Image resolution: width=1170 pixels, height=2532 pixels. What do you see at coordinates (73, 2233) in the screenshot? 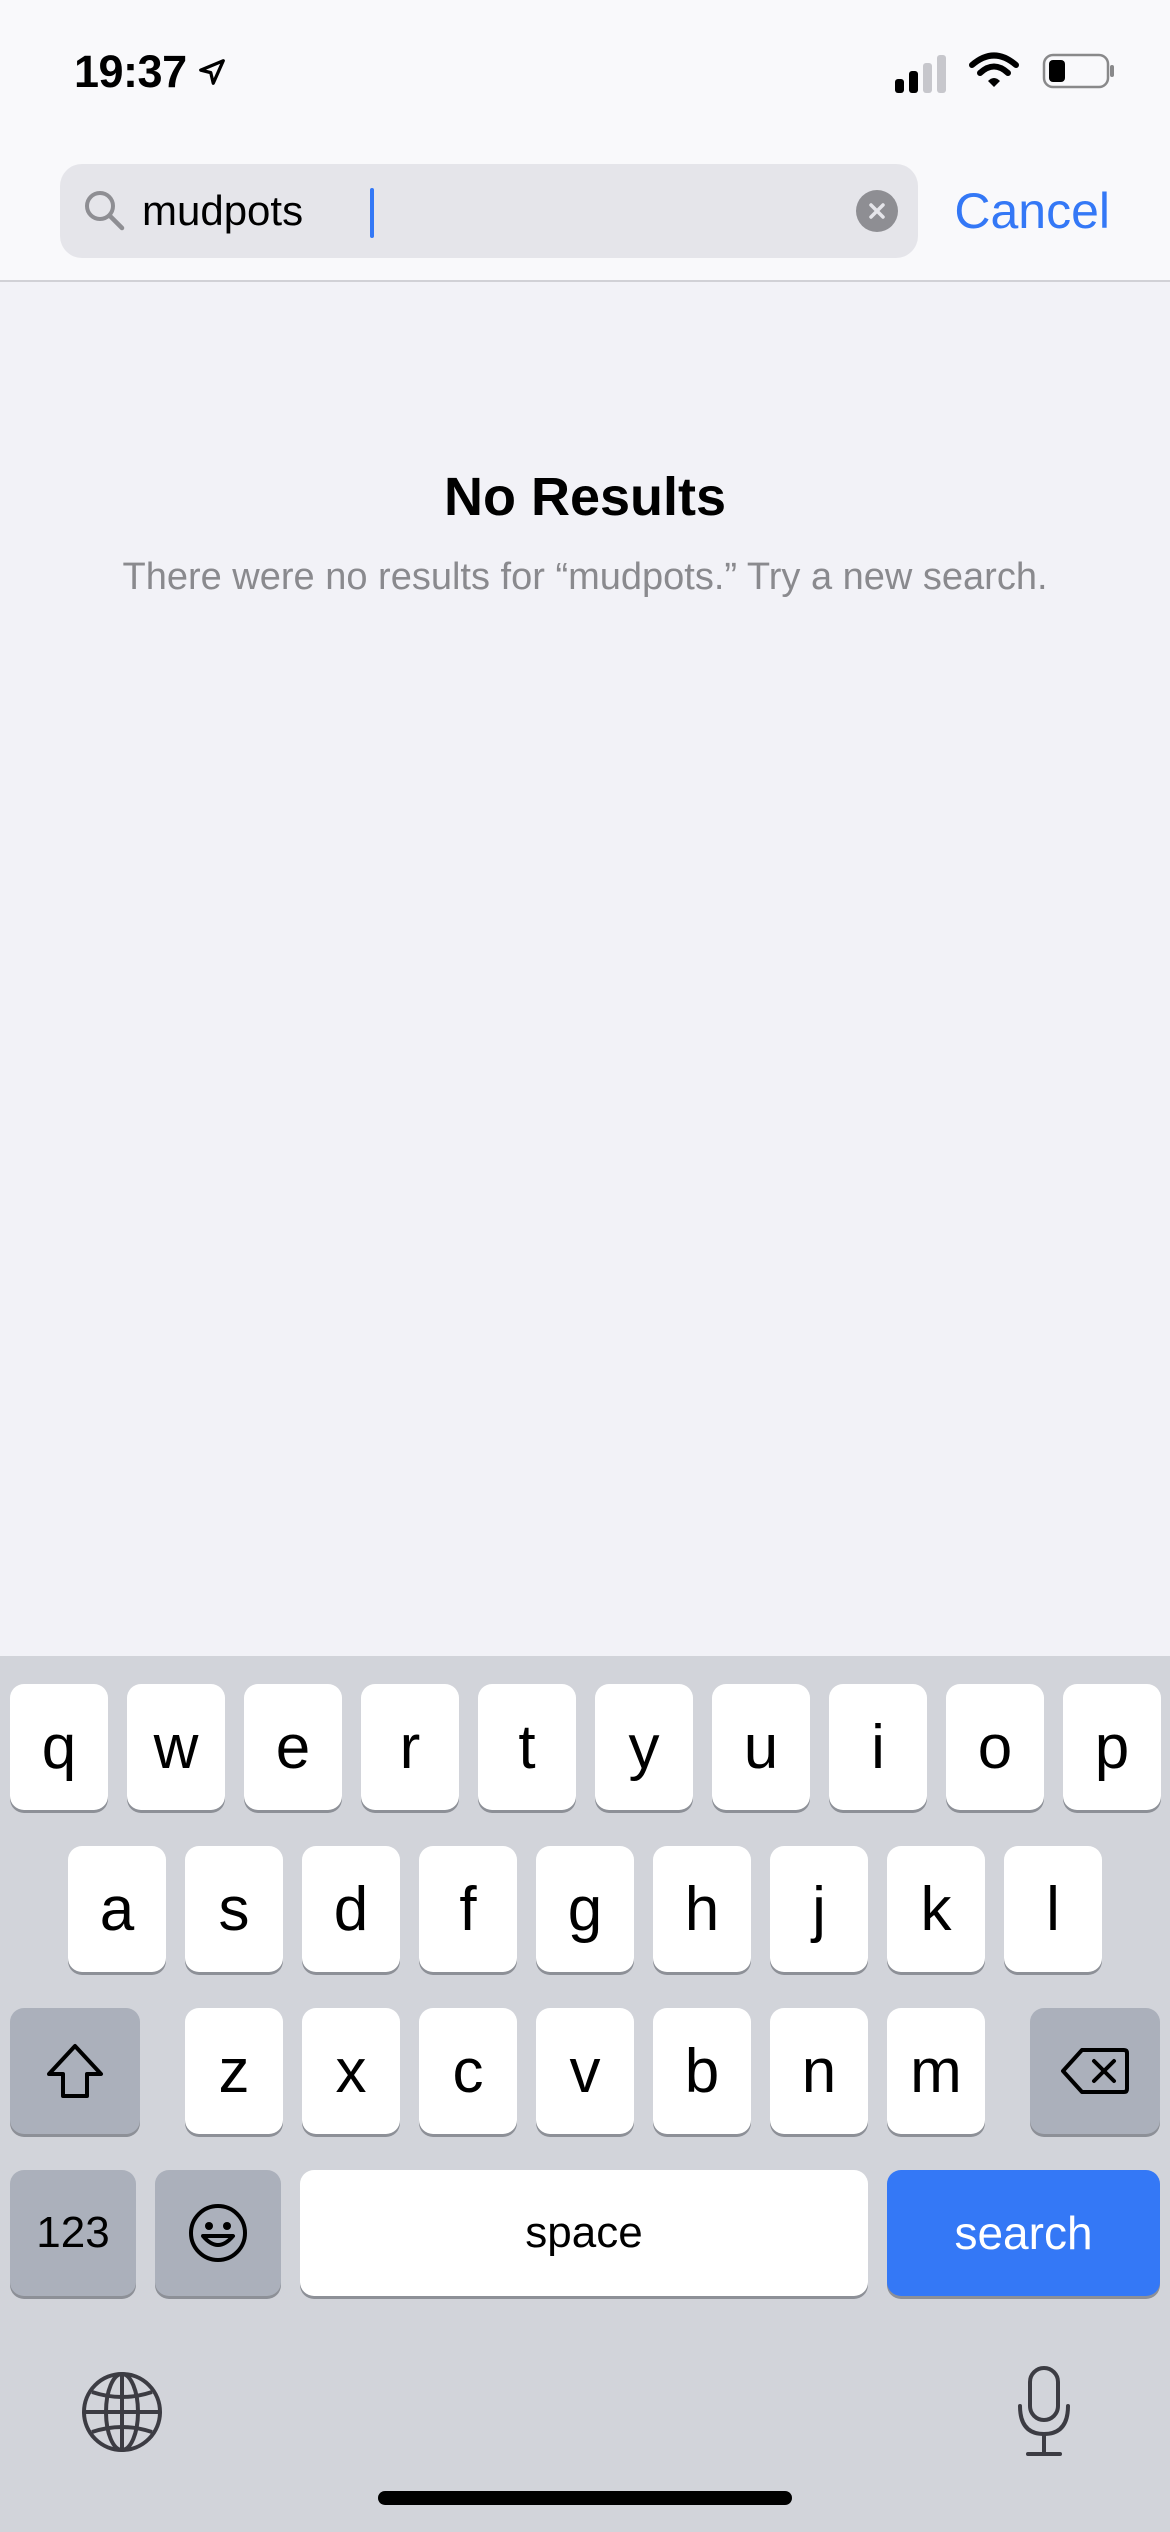
I see `numbers-key: 123` at bounding box center [73, 2233].